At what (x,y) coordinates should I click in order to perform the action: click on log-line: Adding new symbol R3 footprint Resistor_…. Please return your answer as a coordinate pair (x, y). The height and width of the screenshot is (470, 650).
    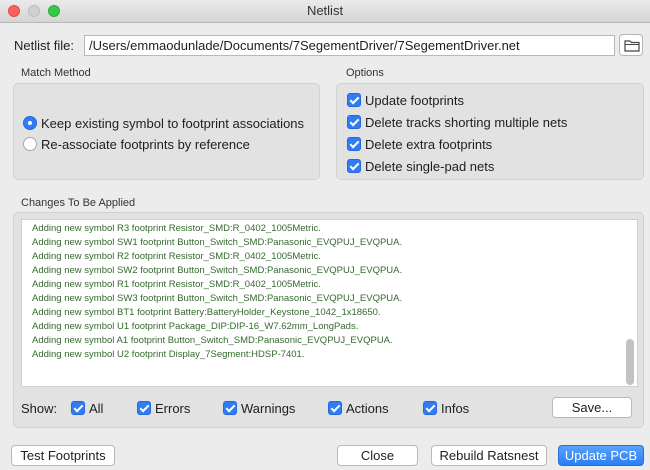
    Looking at the image, I should click on (176, 228).